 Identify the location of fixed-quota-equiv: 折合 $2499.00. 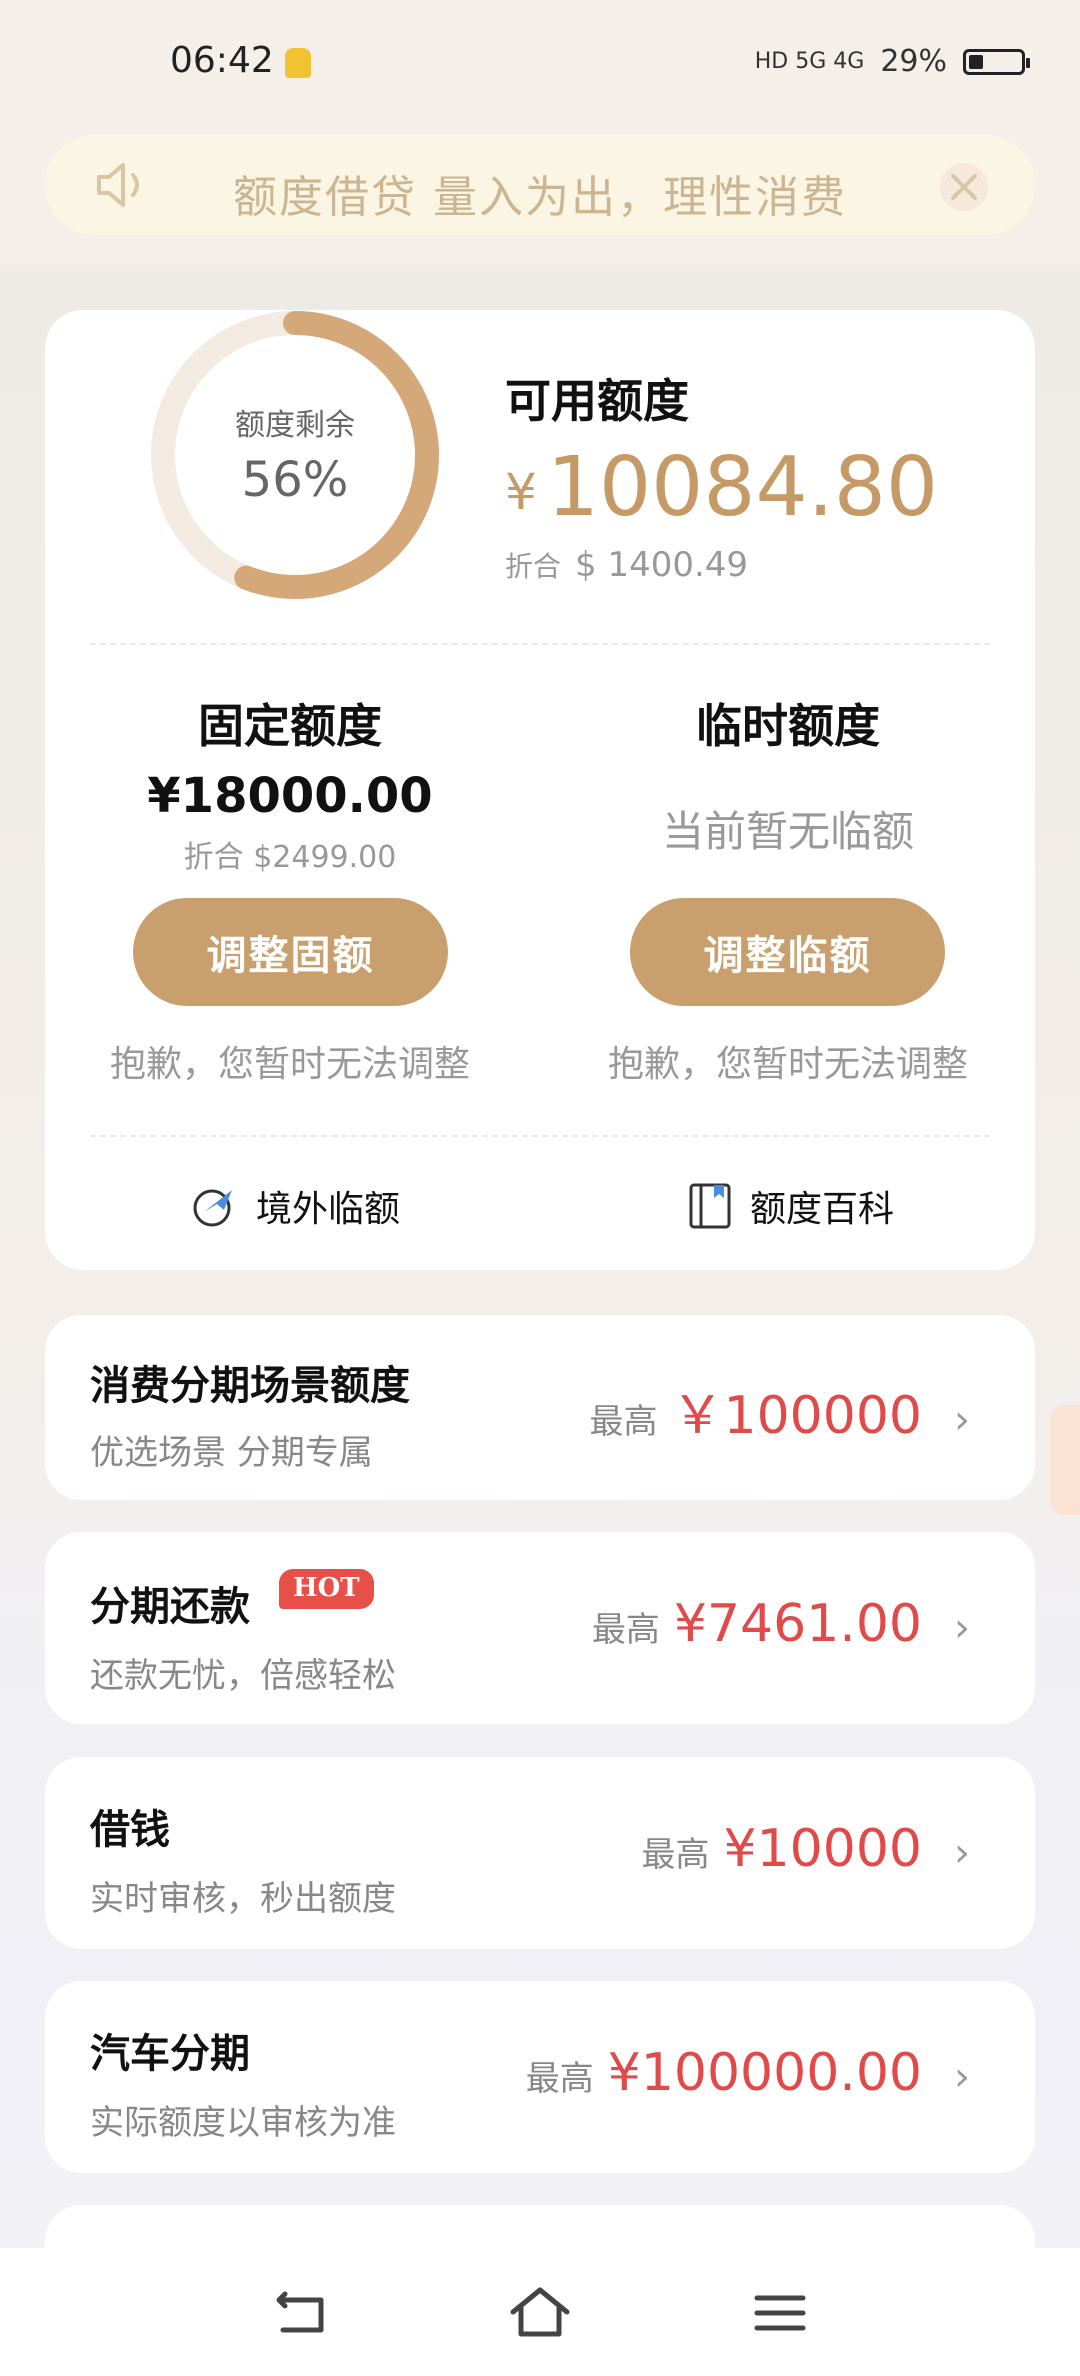
(290, 857).